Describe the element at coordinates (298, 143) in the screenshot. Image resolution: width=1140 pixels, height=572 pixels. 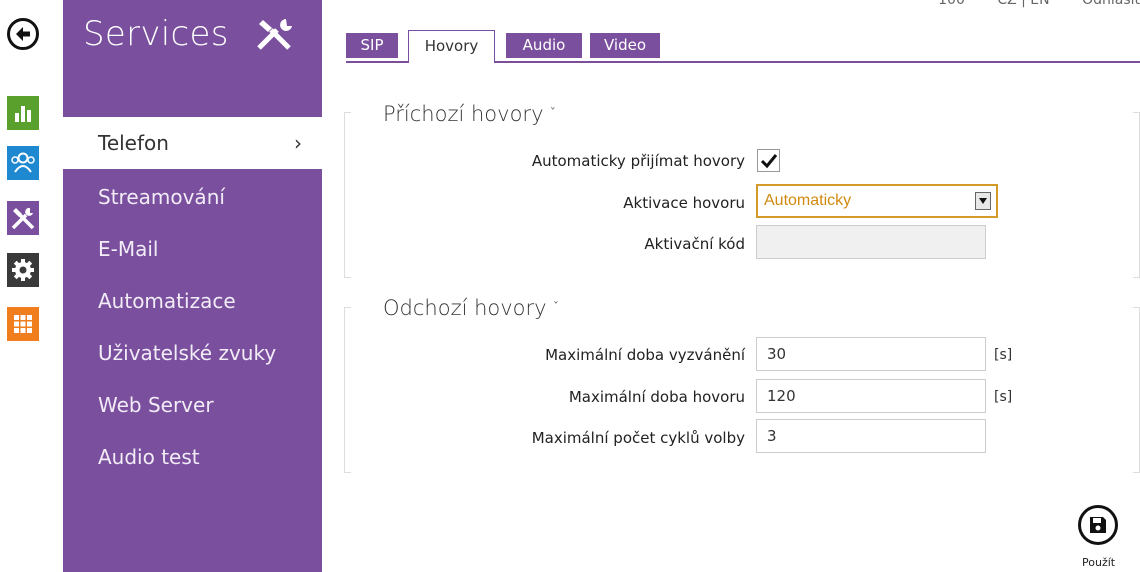
I see `chevron-right-icon: ›` at that location.